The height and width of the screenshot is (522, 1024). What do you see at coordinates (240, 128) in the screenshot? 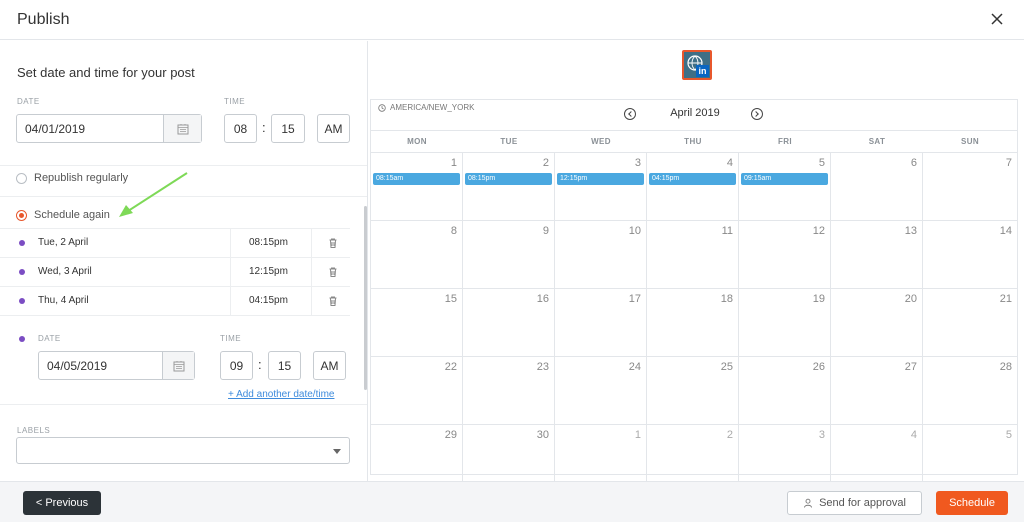
I see `hour-input: 08` at bounding box center [240, 128].